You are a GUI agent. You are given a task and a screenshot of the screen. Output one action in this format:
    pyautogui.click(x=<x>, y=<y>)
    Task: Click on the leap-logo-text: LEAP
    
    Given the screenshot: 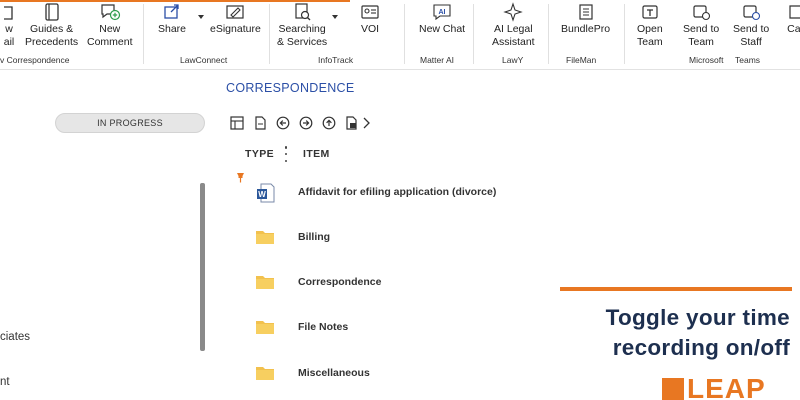 What is the action you would take?
    pyautogui.click(x=726, y=389)
    